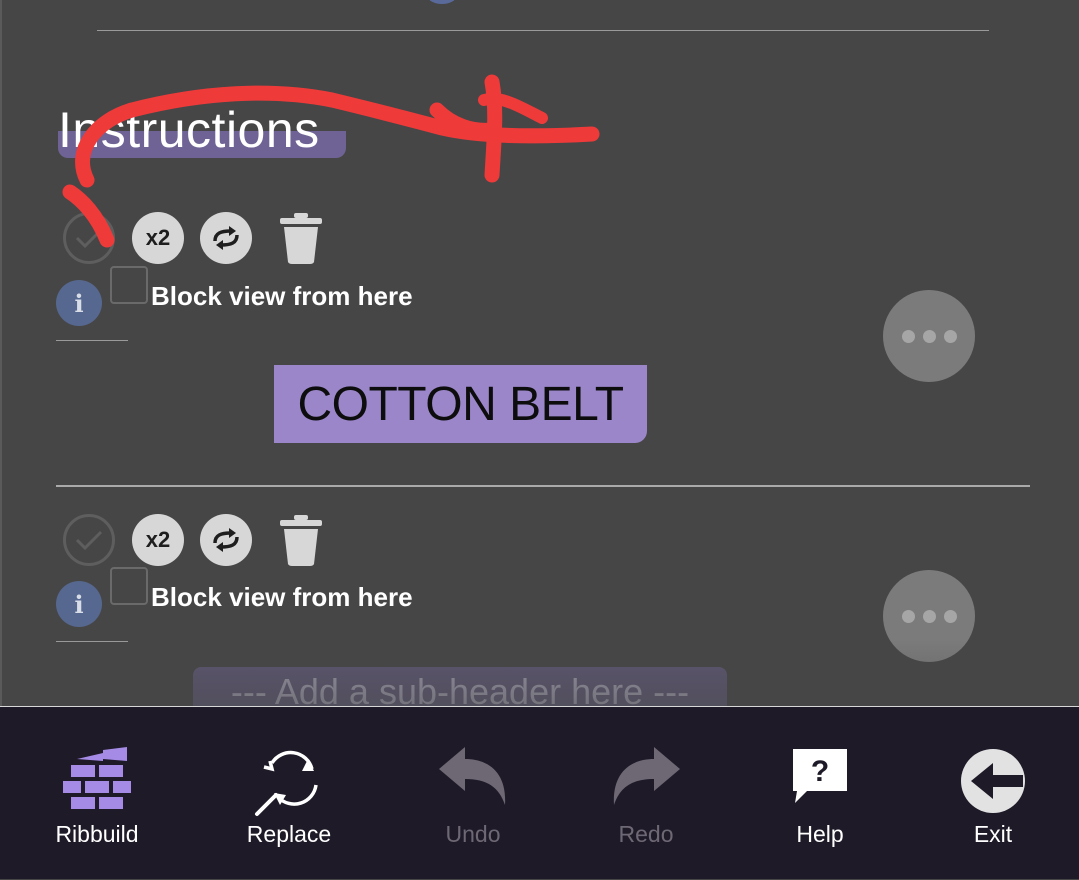  What do you see at coordinates (189, 130) in the screenshot?
I see `instructions-title: Instructions` at bounding box center [189, 130].